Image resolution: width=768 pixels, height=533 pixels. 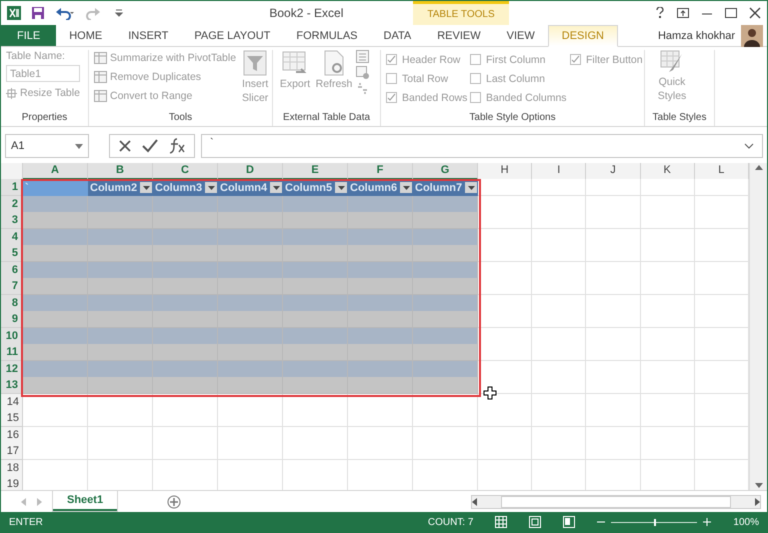 What do you see at coordinates (100, 77) in the screenshot?
I see `table-icon` at bounding box center [100, 77].